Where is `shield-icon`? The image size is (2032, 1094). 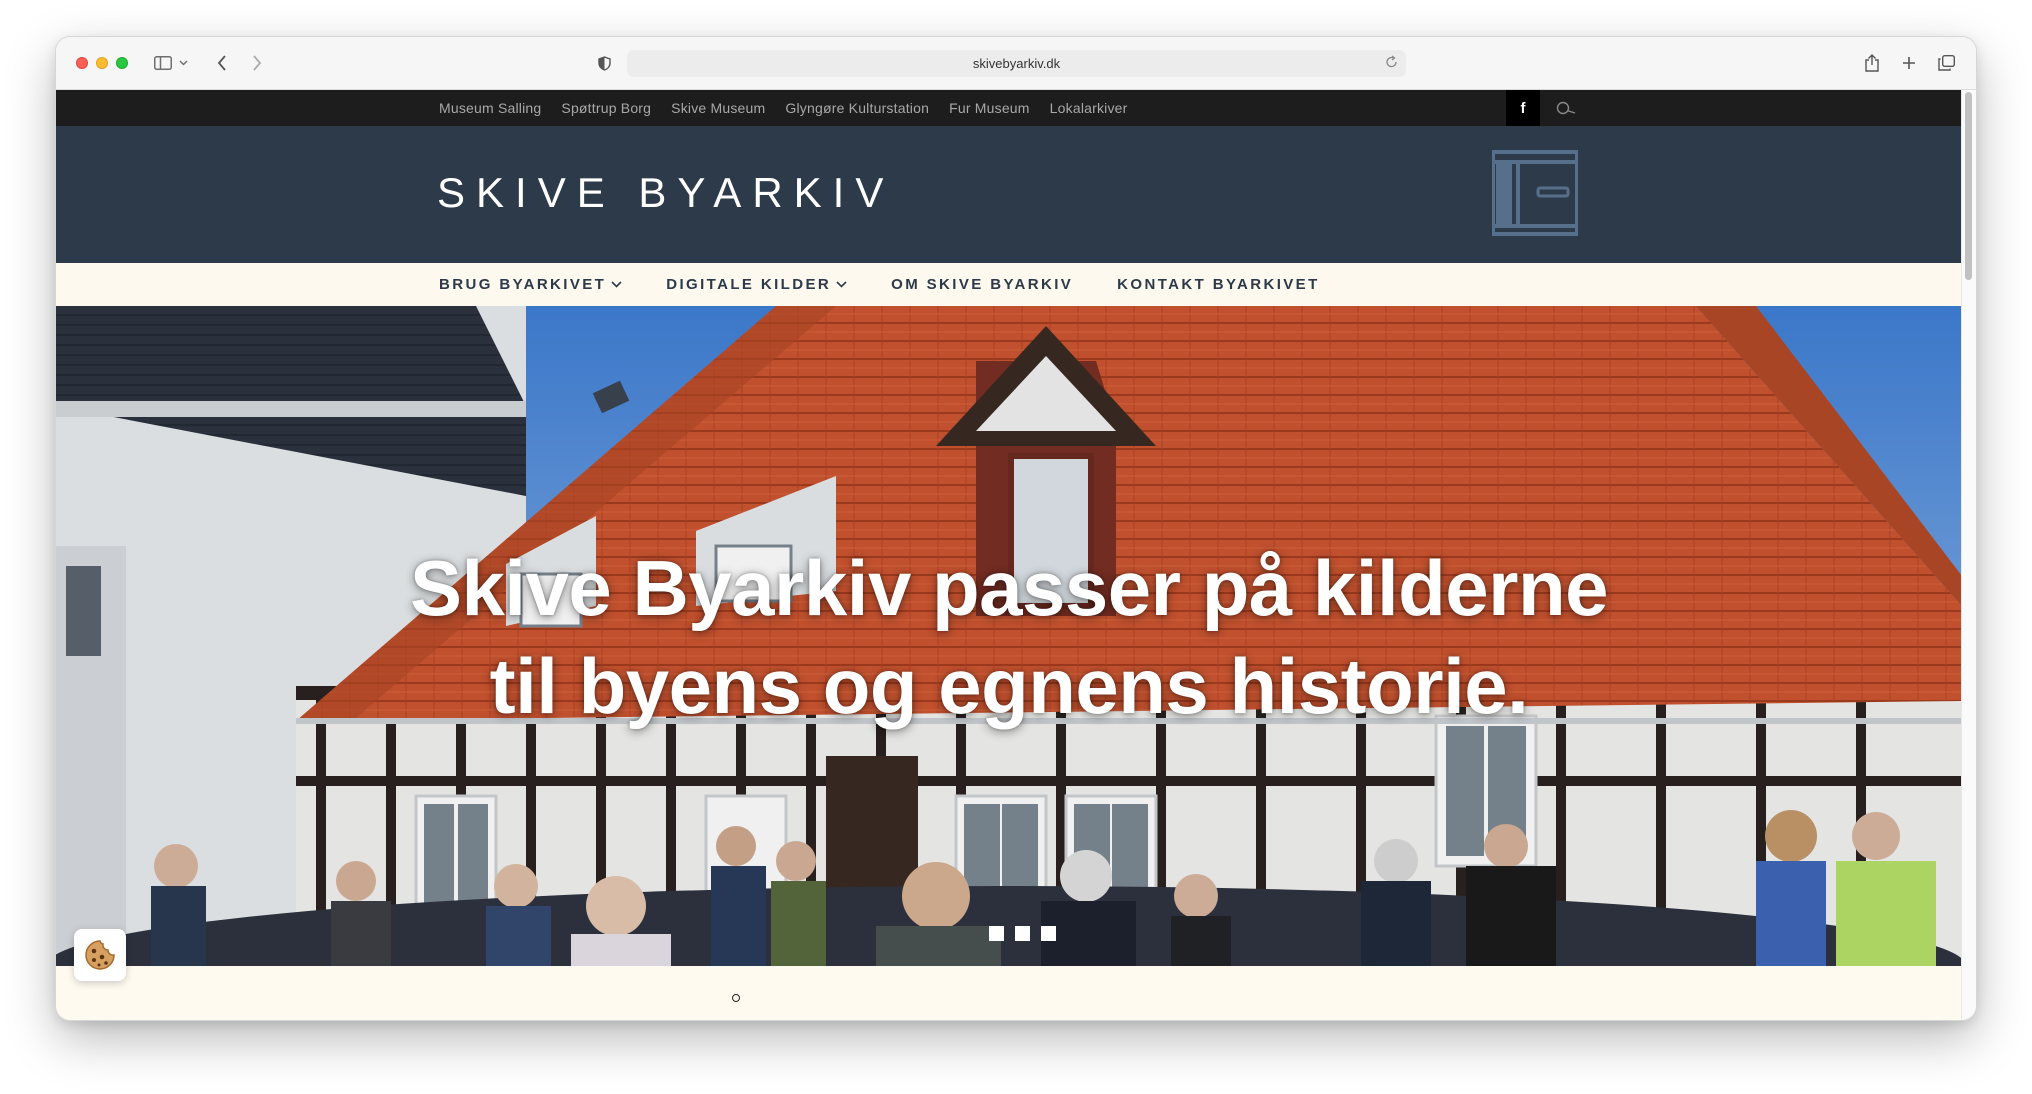 shield-icon is located at coordinates (604, 63).